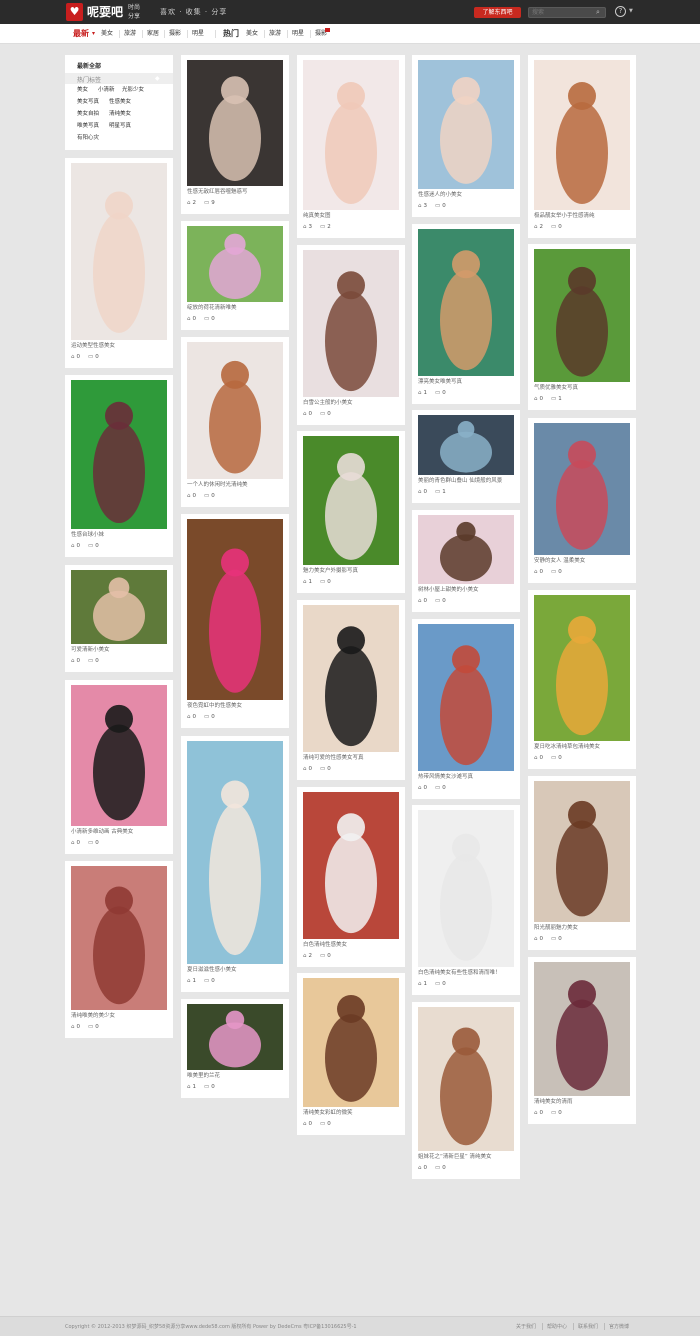 Image resolution: width=700 pixels, height=1336 pixels. Describe the element at coordinates (328, 1113) in the screenshot. I see `photo-caption: 清纯美女彩虹的微笑` at that location.